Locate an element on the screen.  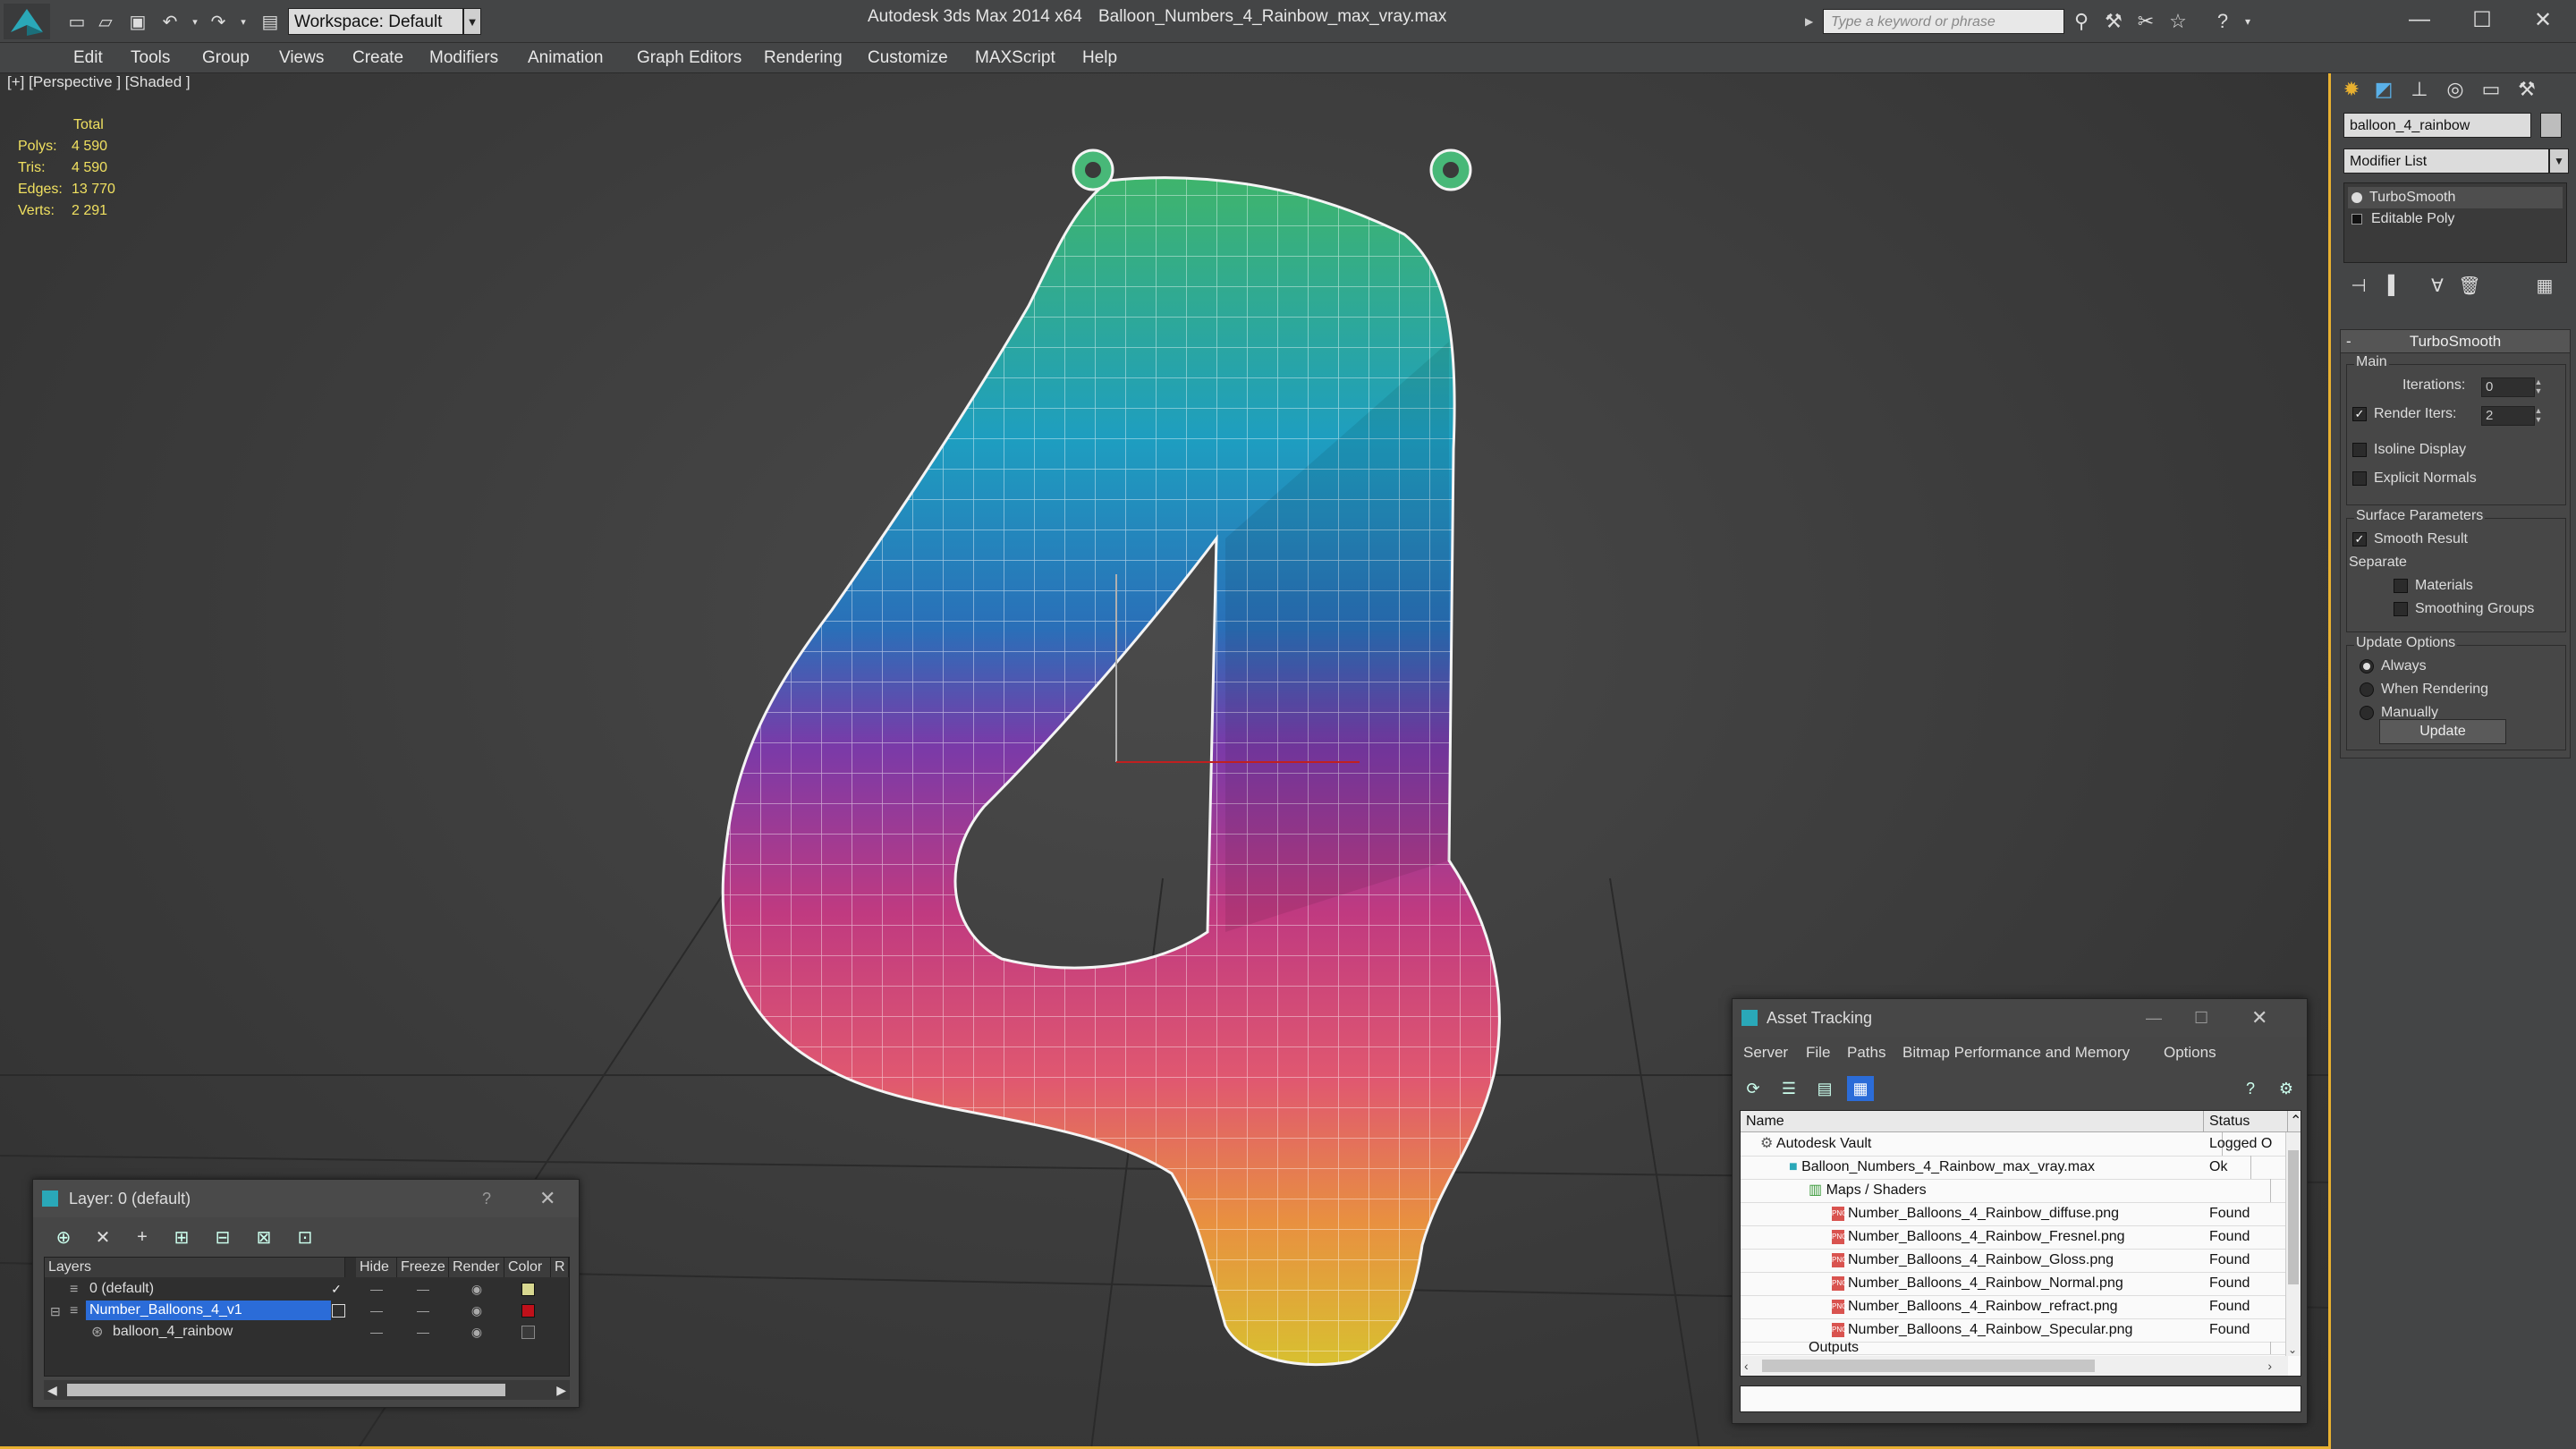
col-layers: Layers is located at coordinates (195, 1267).